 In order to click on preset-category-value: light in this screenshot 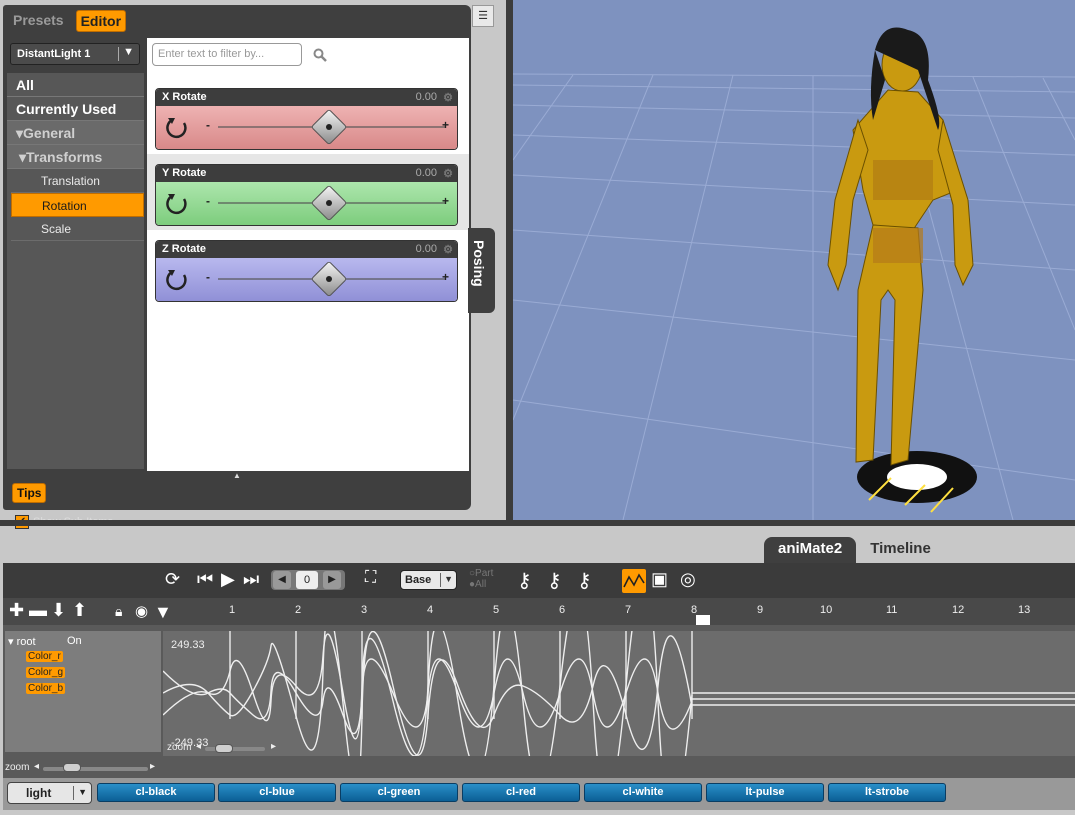, I will do `click(39, 793)`.